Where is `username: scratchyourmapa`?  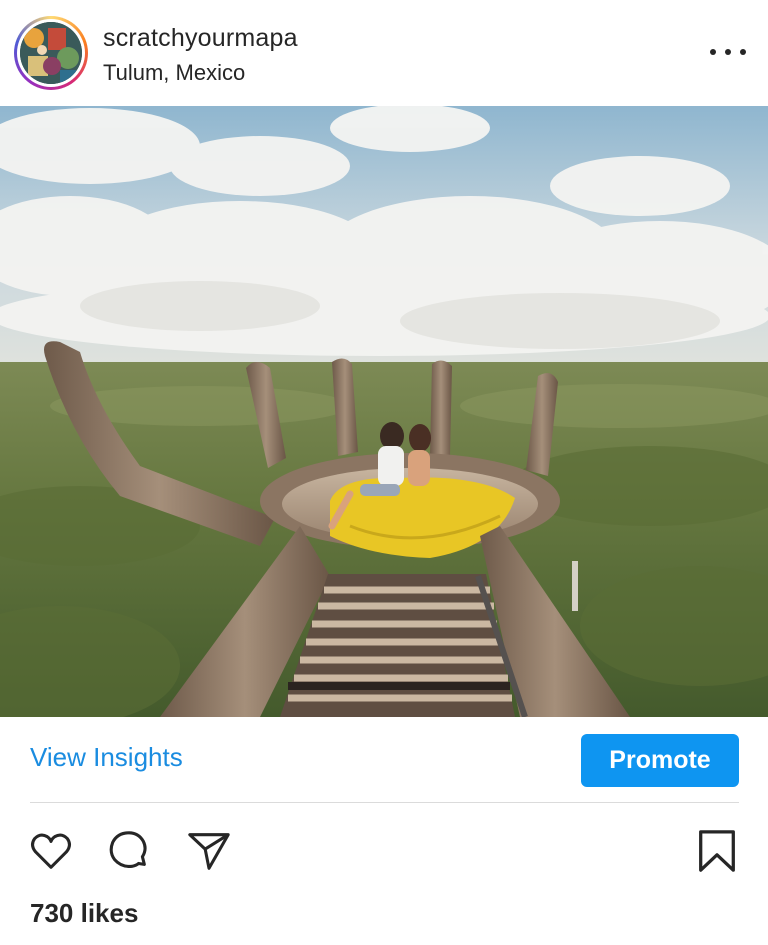
username: scratchyourmapa is located at coordinates (200, 38).